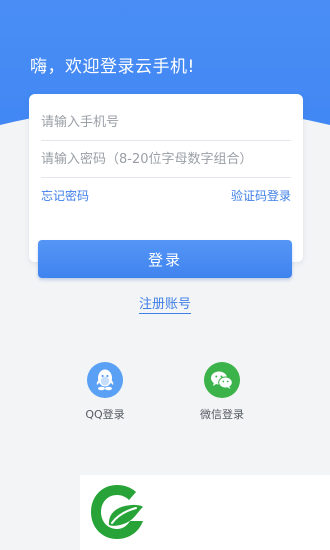 The image size is (330, 550). Describe the element at coordinates (105, 380) in the screenshot. I see `qq-icon` at that location.